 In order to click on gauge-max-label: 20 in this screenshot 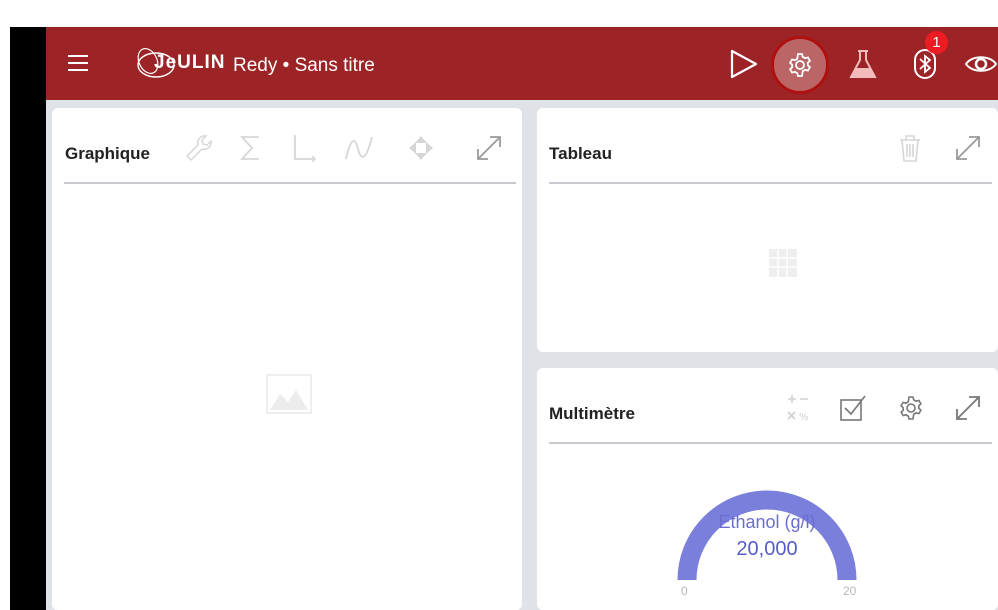, I will do `click(850, 591)`.